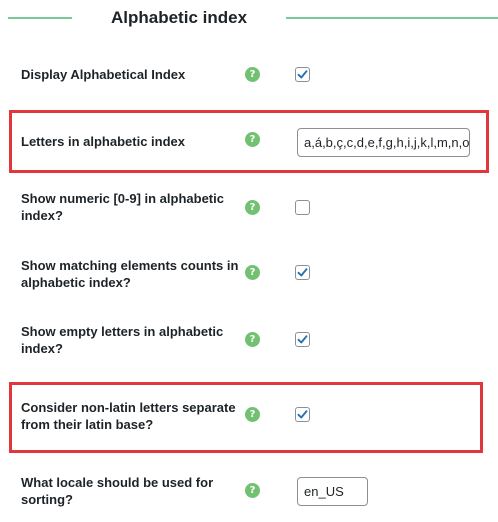 Image resolution: width=498 pixels, height=522 pixels. I want to click on setting-label: Letters in alphabetic index, so click(103, 141).